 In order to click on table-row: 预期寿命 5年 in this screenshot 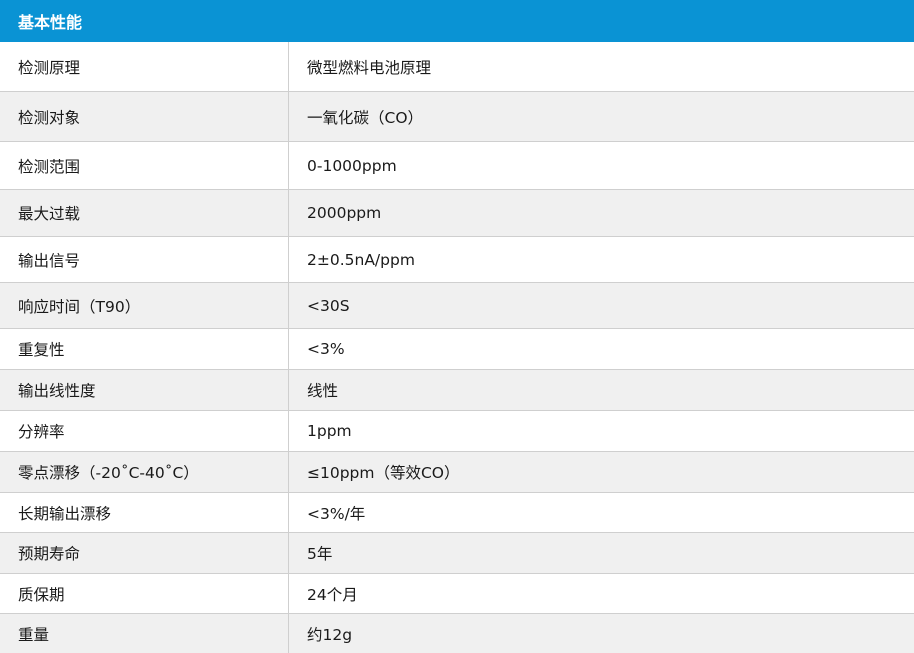, I will do `click(457, 553)`.